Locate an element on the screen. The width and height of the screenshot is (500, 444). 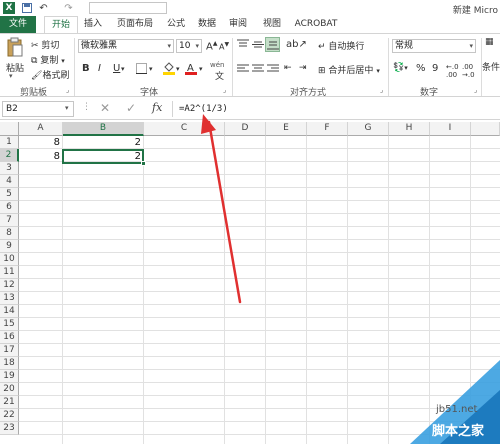
tab-home: 开始 is located at coordinates (61, 24).